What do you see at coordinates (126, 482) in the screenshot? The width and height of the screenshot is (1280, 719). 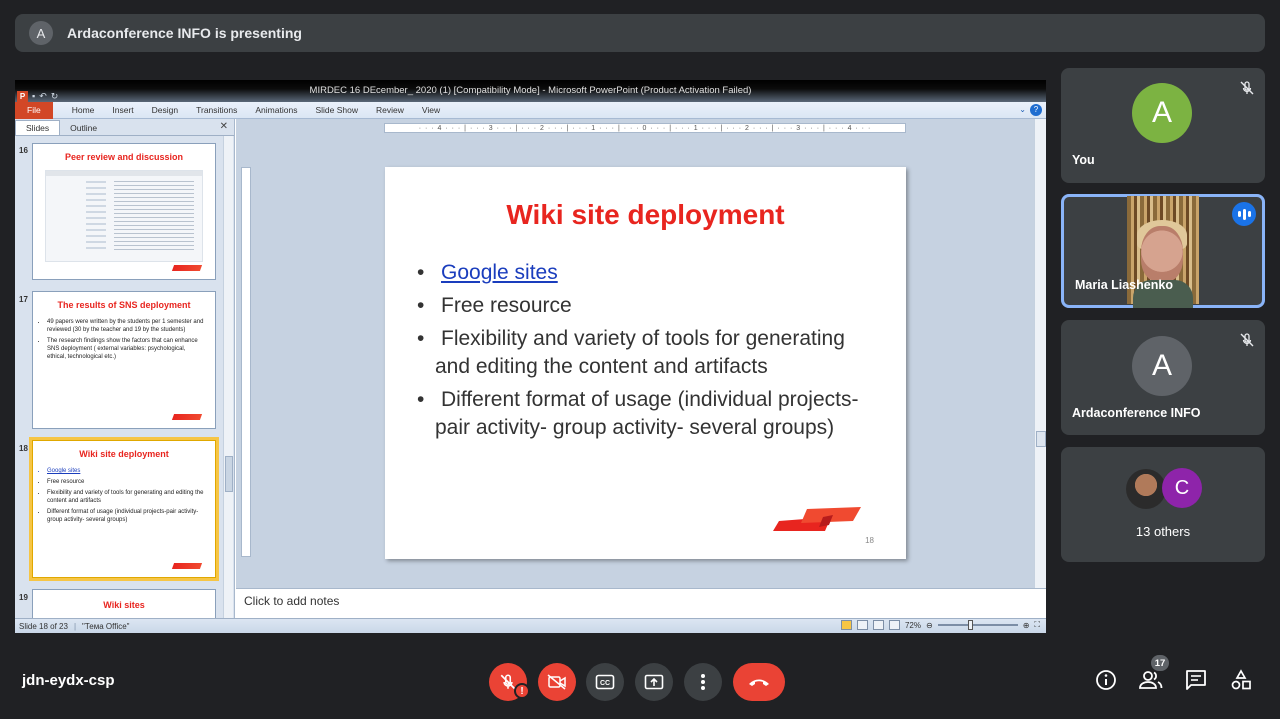 I see `thumbnail-bullet: Free resource` at bounding box center [126, 482].